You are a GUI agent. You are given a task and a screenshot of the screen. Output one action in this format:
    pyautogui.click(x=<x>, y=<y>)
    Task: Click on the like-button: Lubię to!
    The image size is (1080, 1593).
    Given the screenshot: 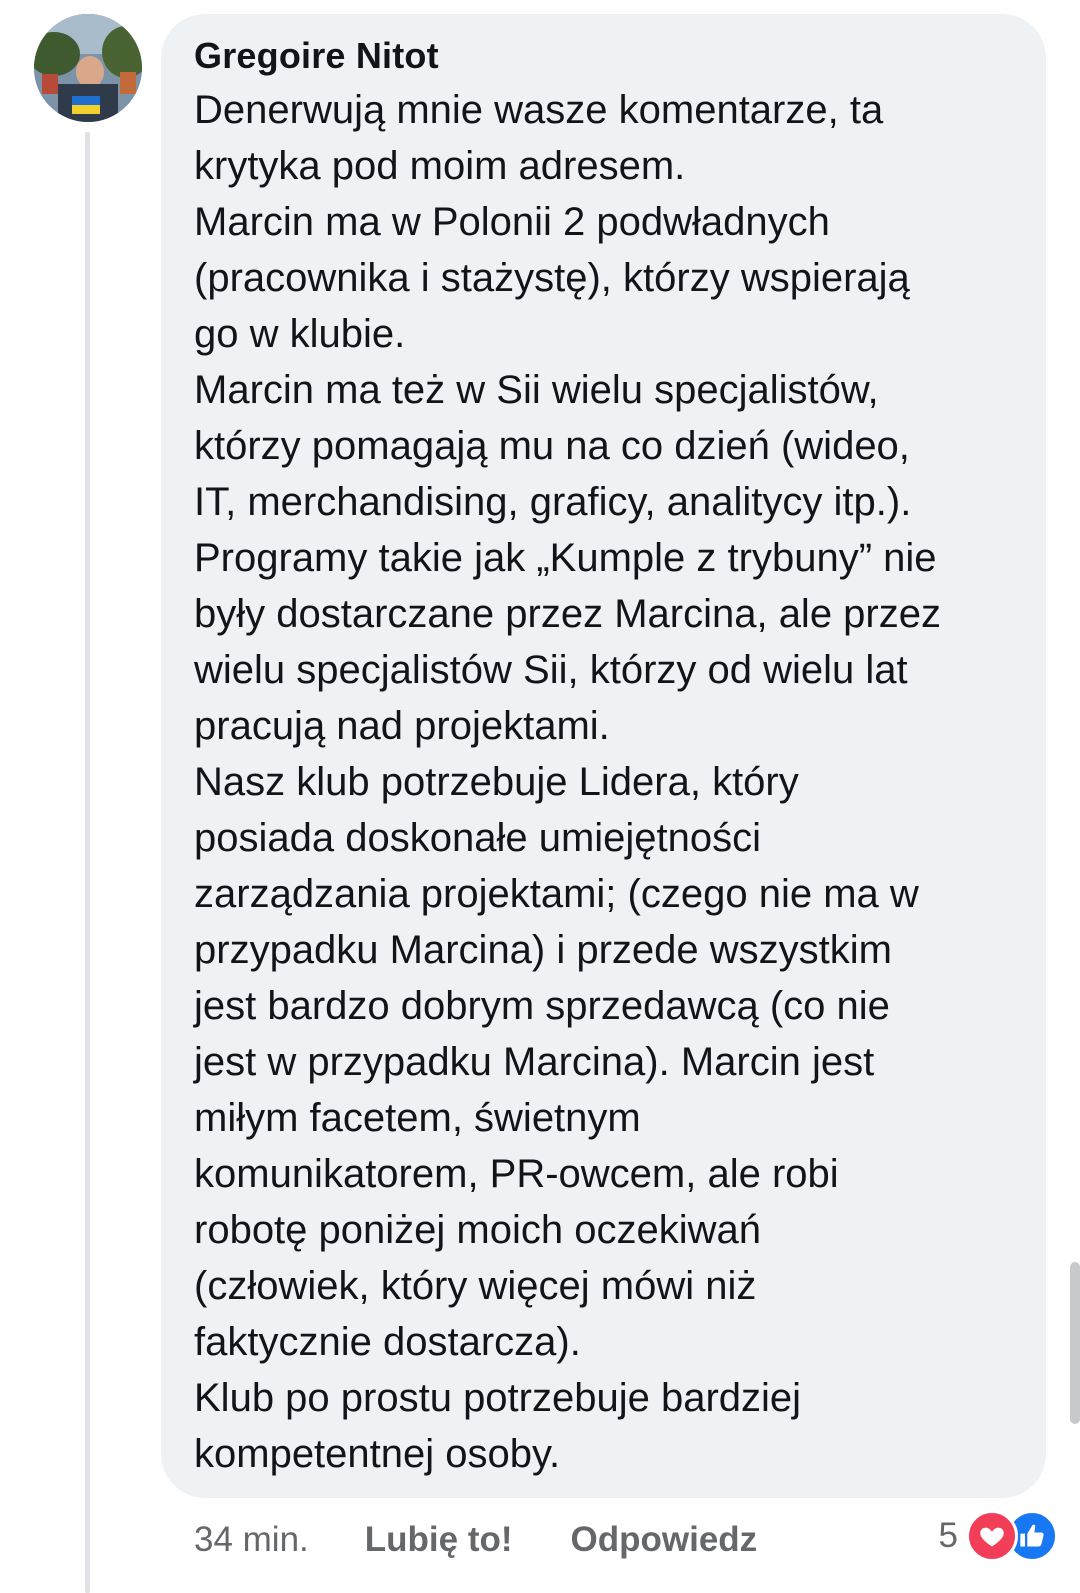 What is the action you would take?
    pyautogui.click(x=439, y=1540)
    